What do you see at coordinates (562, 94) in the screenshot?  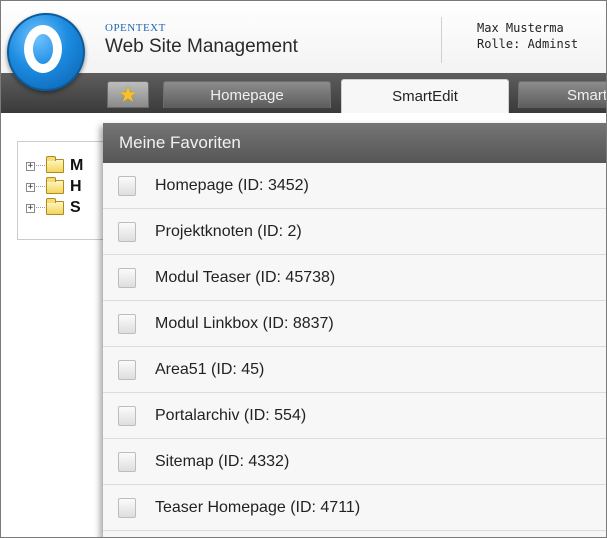 I see `tab-smart: Smart` at bounding box center [562, 94].